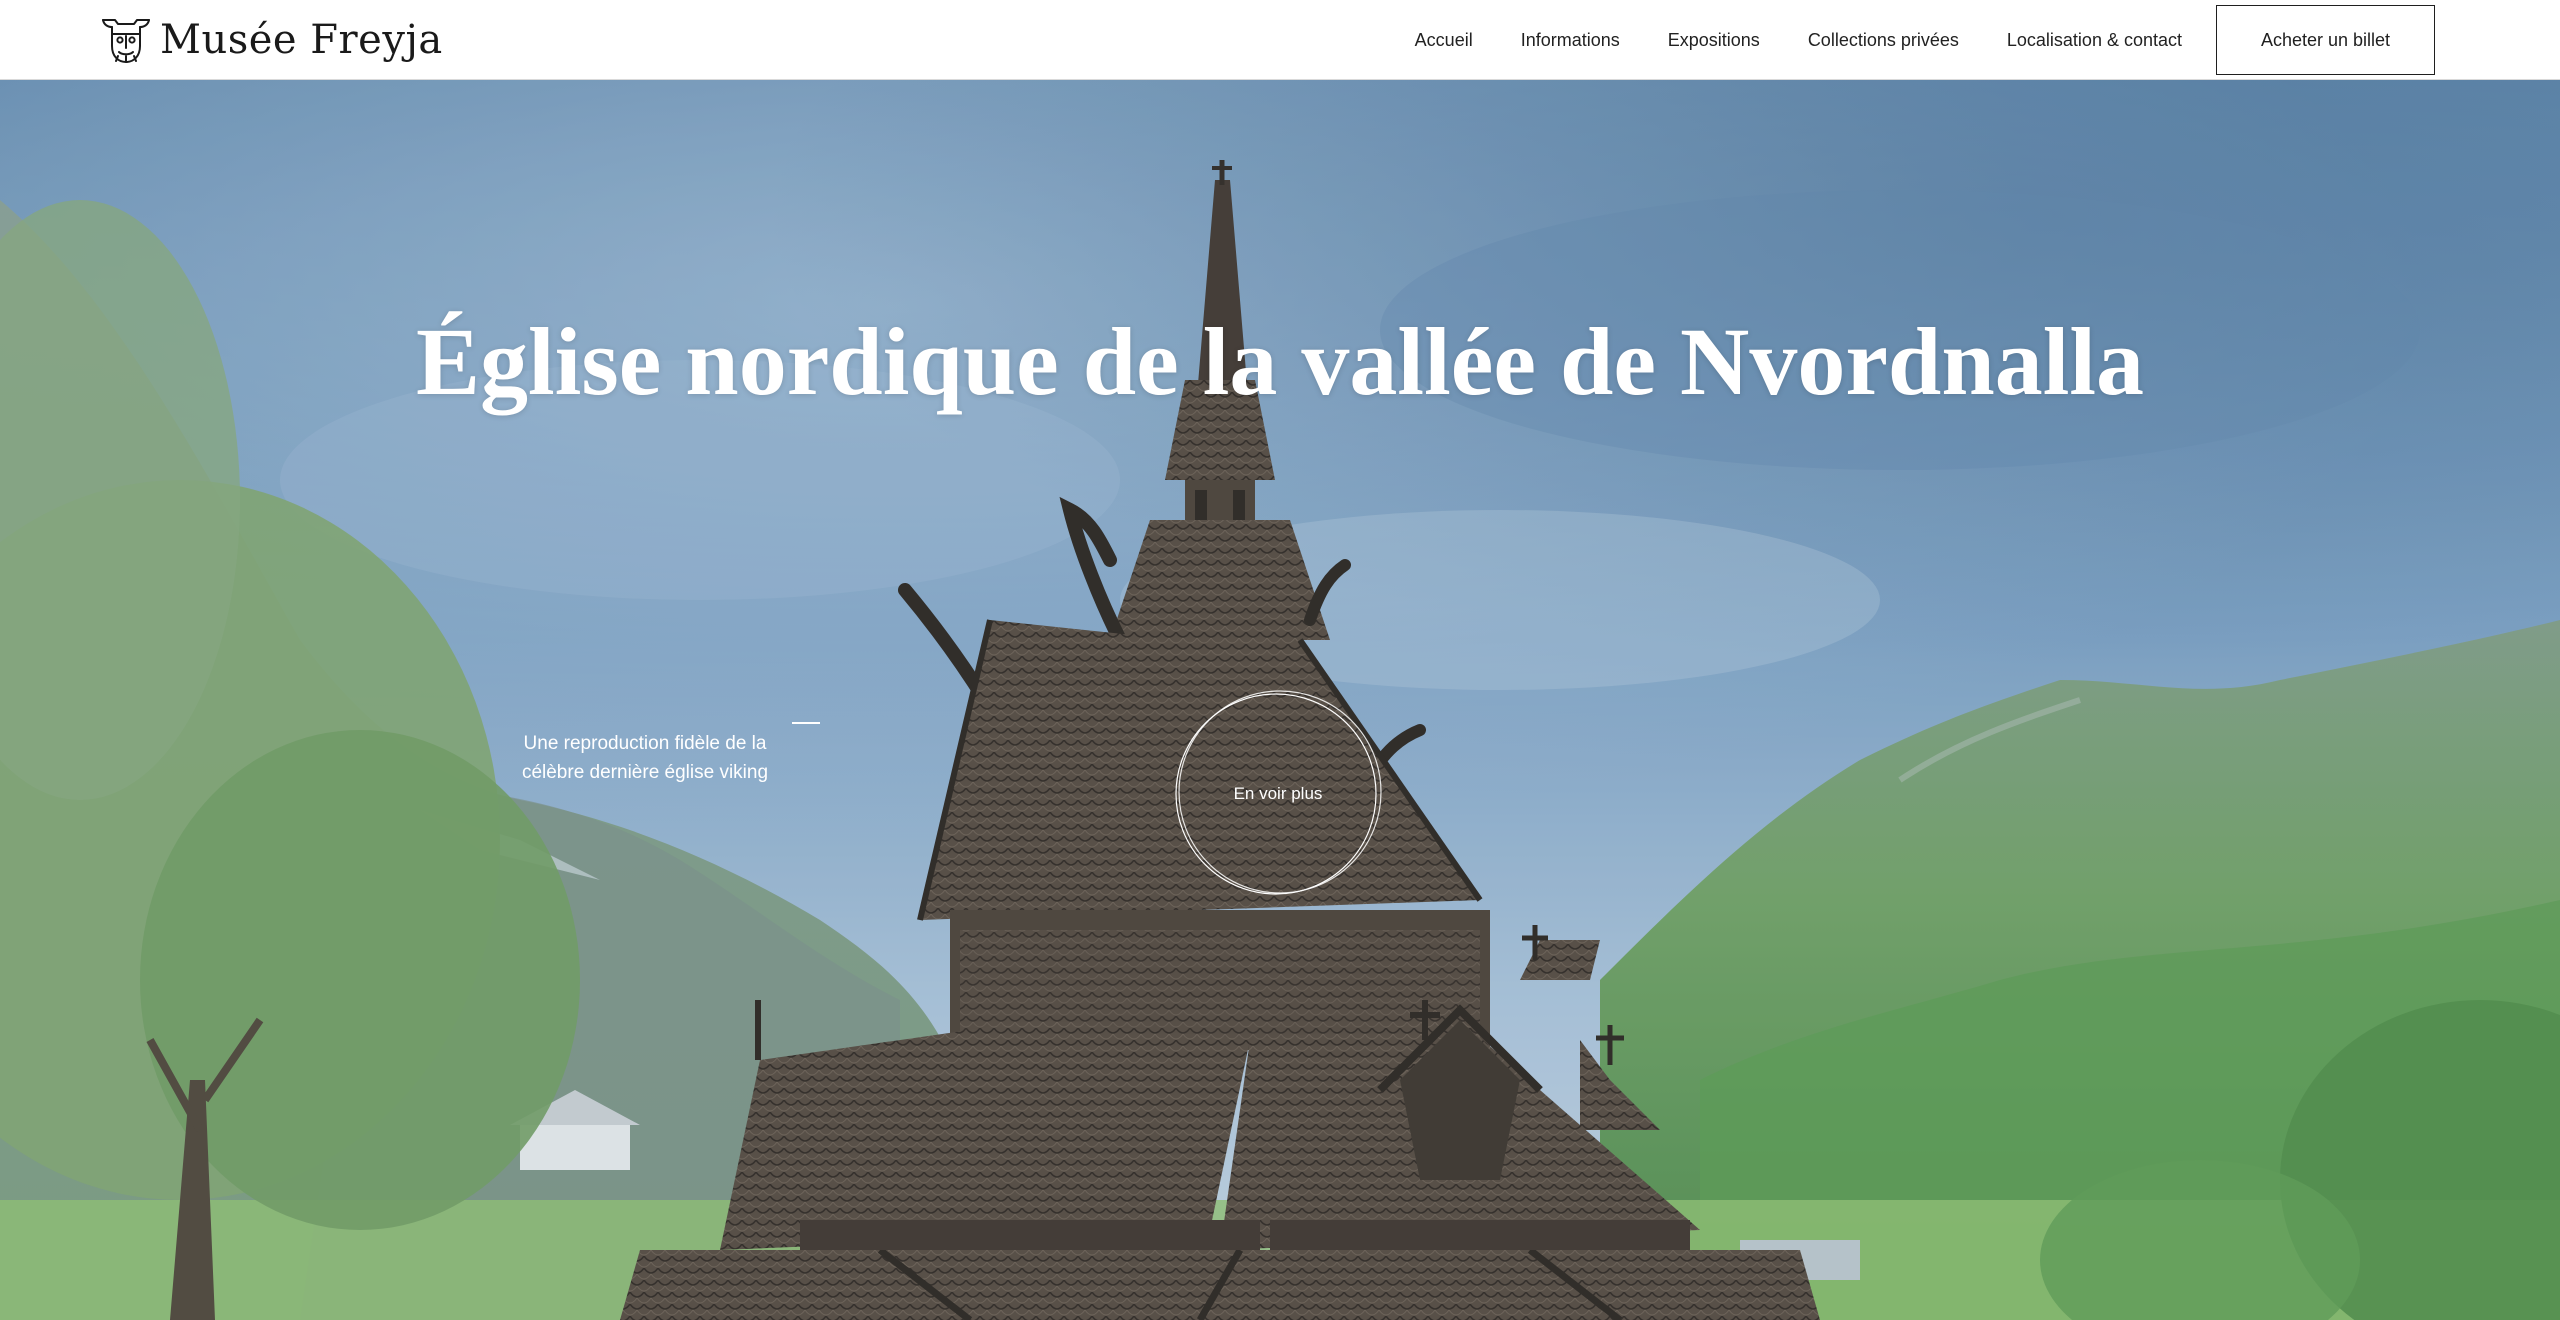  What do you see at coordinates (1714, 40) in the screenshot?
I see `nav-item-expositions: Expositions` at bounding box center [1714, 40].